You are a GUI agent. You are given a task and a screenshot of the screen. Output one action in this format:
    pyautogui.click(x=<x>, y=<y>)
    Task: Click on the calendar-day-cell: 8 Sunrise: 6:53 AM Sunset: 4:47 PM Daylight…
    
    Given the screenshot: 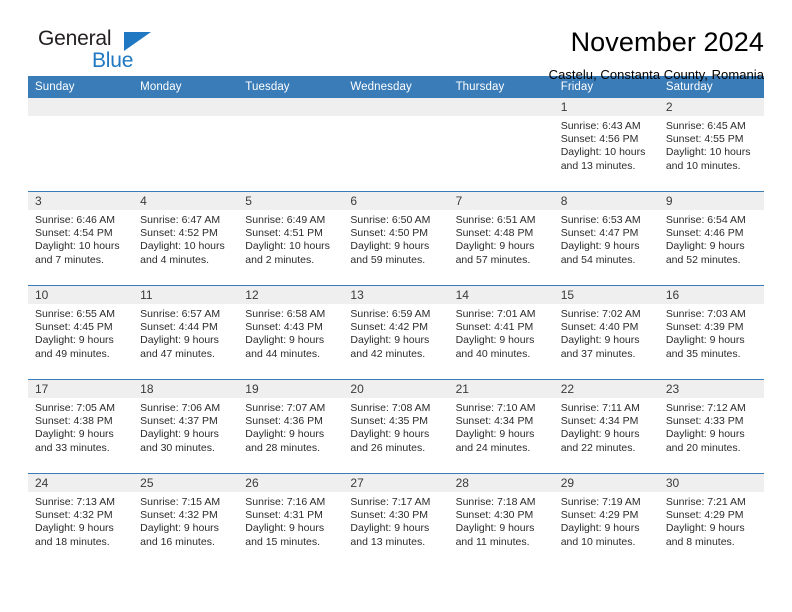 What is the action you would take?
    pyautogui.click(x=606, y=238)
    